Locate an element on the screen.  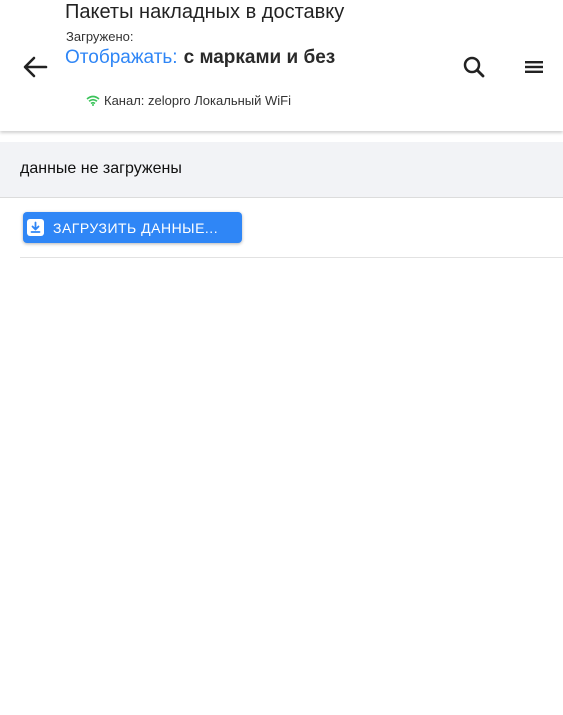
arrow-left-icon is located at coordinates (35, 67).